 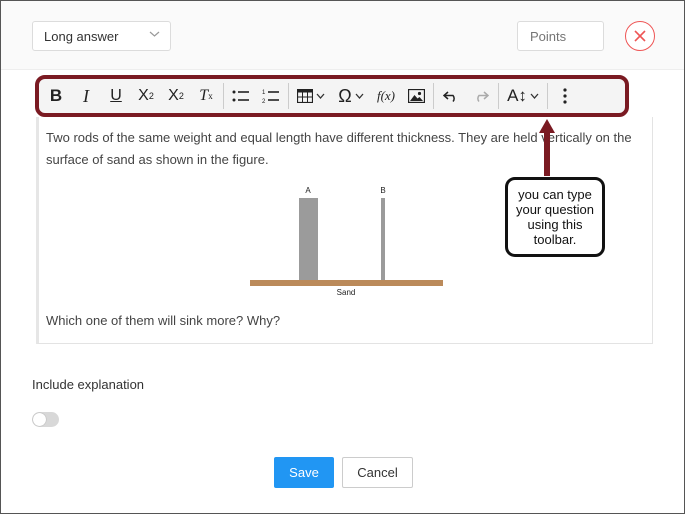 I want to click on close-button, so click(x=640, y=36).